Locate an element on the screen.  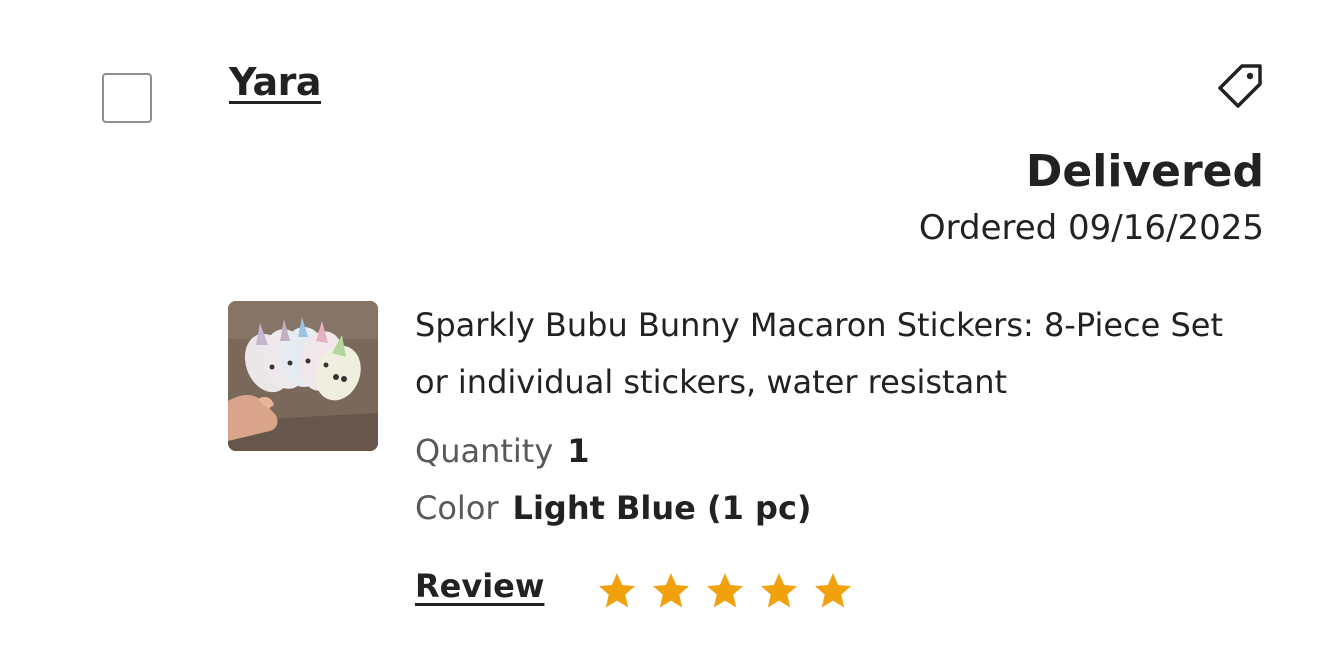
color-value: Light Blue (1 pc) is located at coordinates (662, 508).